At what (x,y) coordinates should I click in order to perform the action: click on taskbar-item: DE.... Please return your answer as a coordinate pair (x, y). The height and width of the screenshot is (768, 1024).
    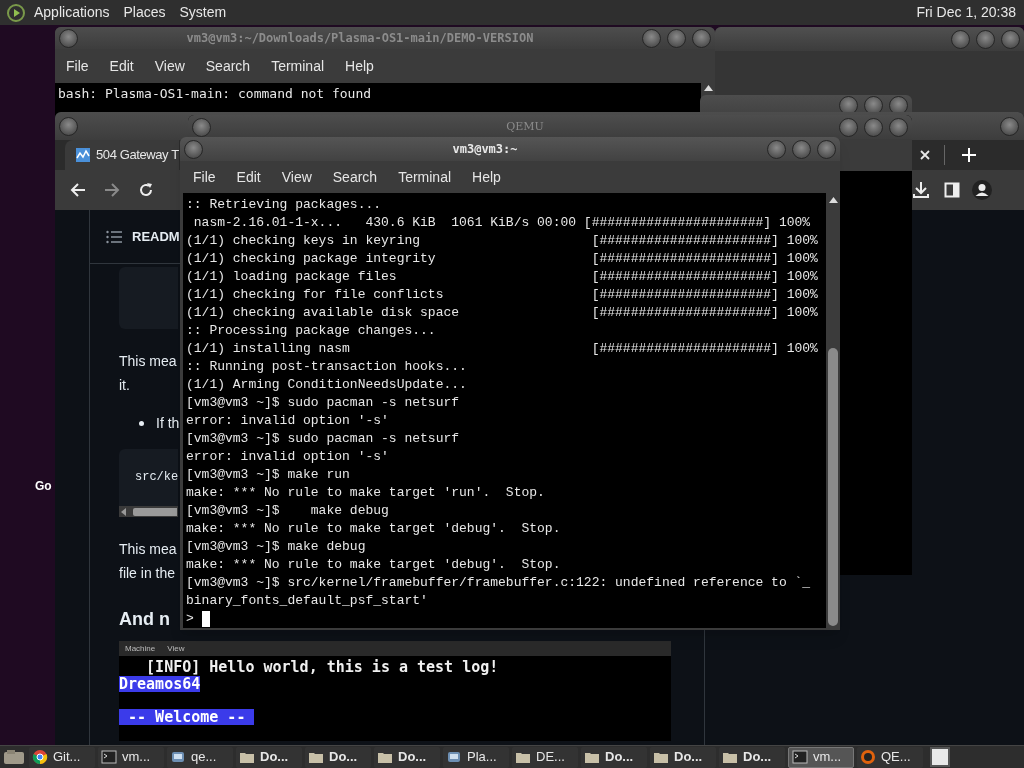
    Looking at the image, I should click on (545, 757).